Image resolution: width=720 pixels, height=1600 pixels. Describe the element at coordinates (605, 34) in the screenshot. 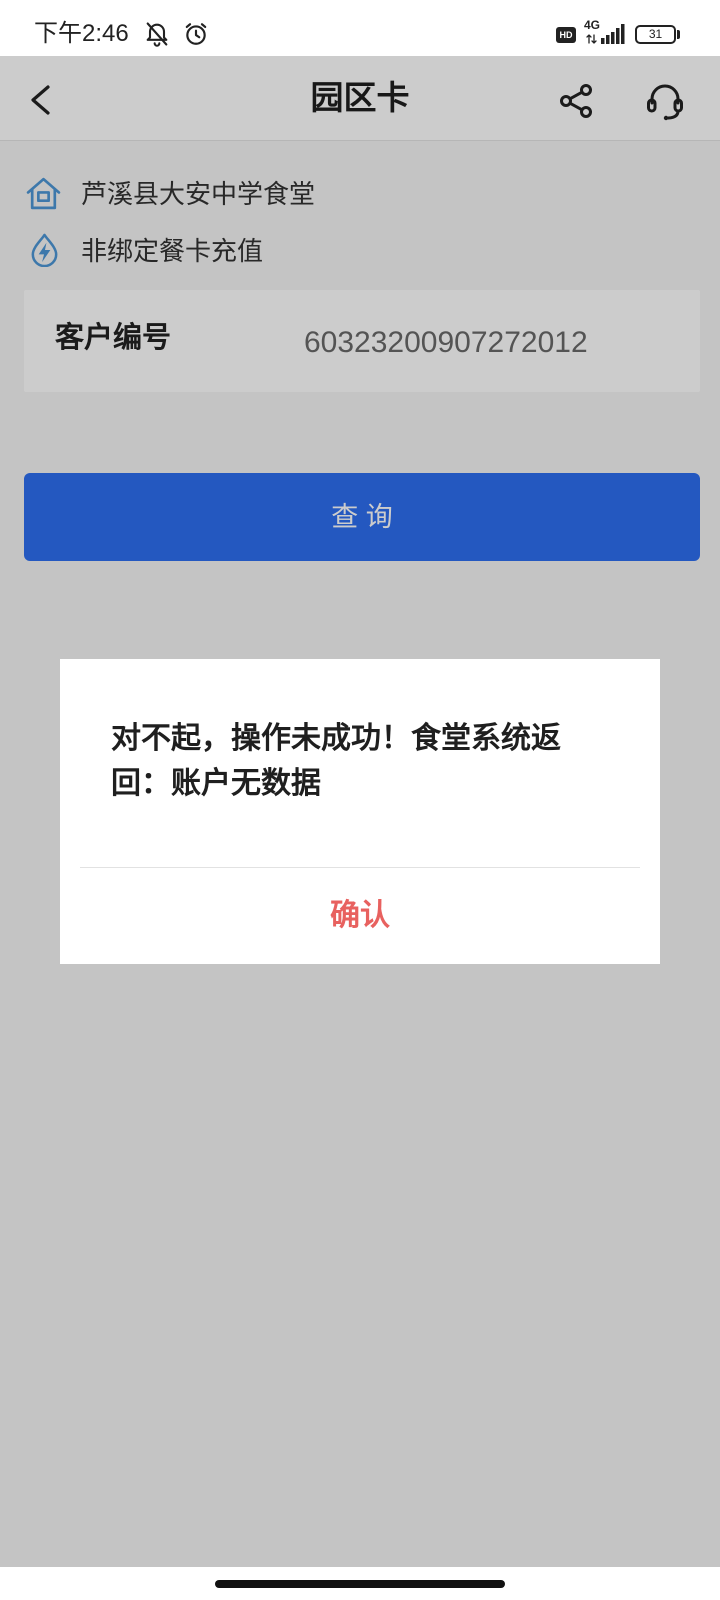

I see `signal-icon` at that location.